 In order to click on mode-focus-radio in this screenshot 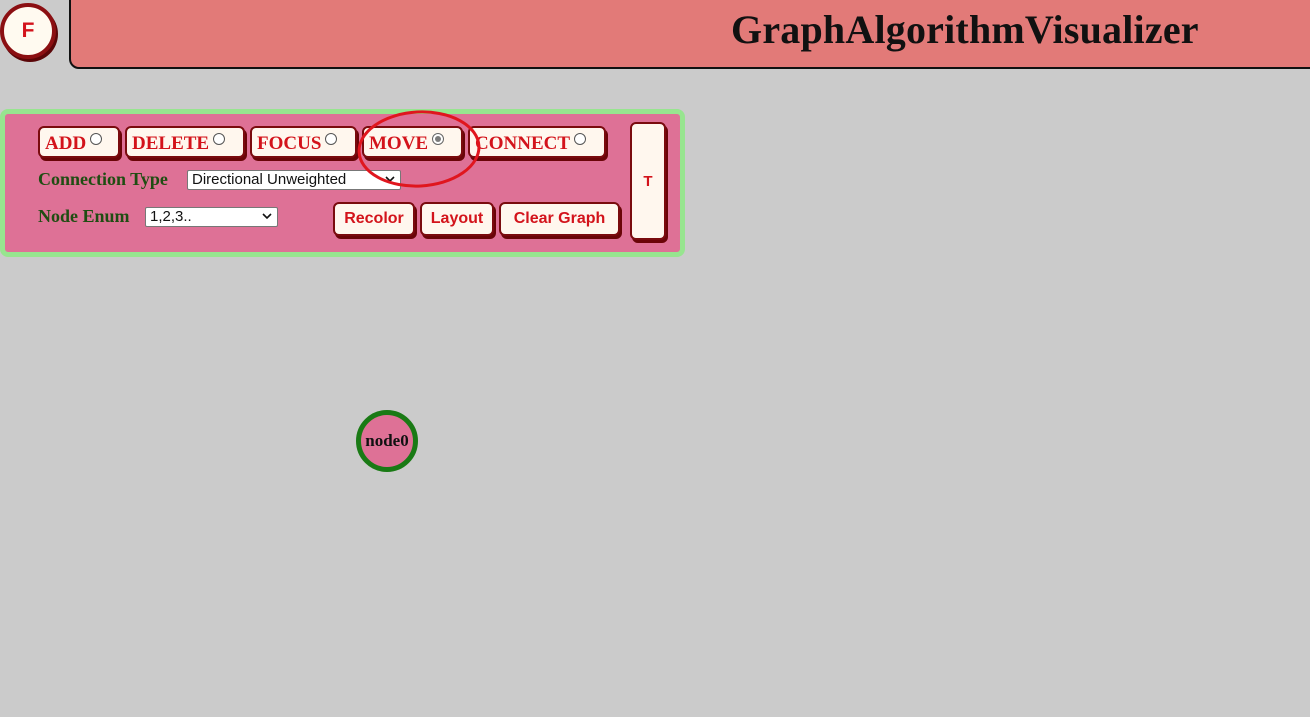, I will do `click(331, 139)`.